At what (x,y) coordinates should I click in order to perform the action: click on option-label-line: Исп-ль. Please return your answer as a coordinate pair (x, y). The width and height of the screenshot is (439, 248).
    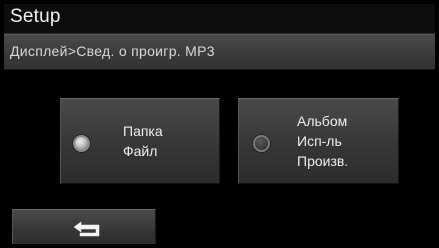
    Looking at the image, I should click on (319, 141).